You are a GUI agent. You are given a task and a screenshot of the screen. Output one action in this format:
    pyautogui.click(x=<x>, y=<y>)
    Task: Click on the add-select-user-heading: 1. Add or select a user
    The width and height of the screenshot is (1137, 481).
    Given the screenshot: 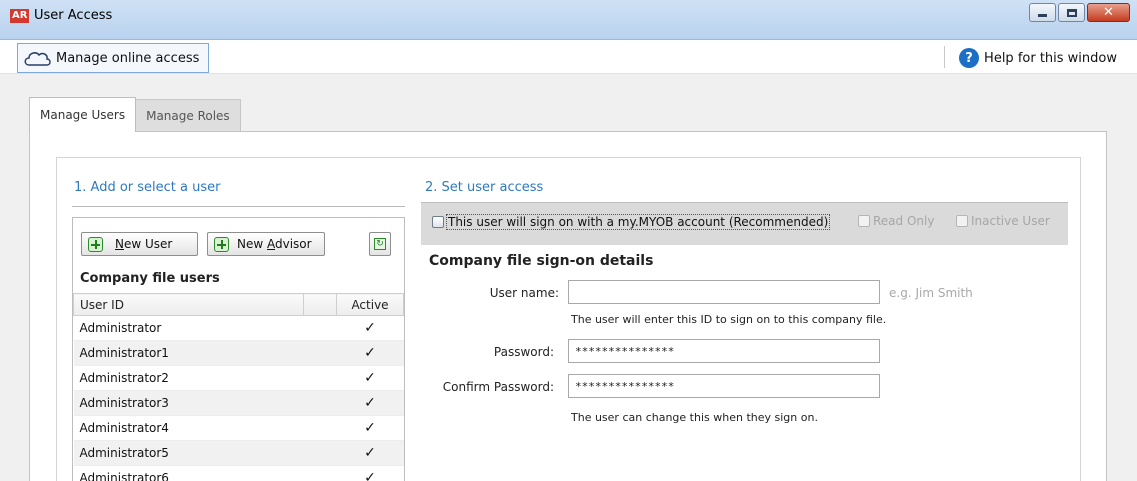 What is the action you would take?
    pyautogui.click(x=147, y=187)
    